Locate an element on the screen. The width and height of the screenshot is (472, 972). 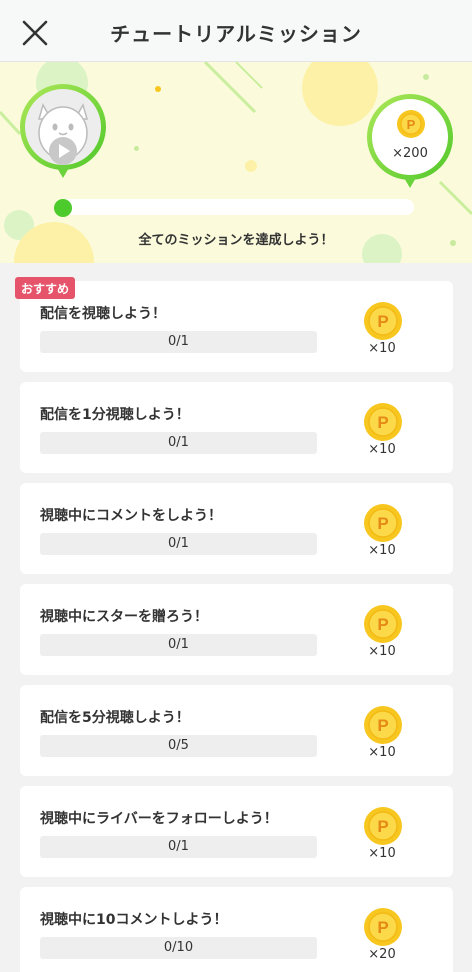
total-reward: P ×200 is located at coordinates (410, 137).